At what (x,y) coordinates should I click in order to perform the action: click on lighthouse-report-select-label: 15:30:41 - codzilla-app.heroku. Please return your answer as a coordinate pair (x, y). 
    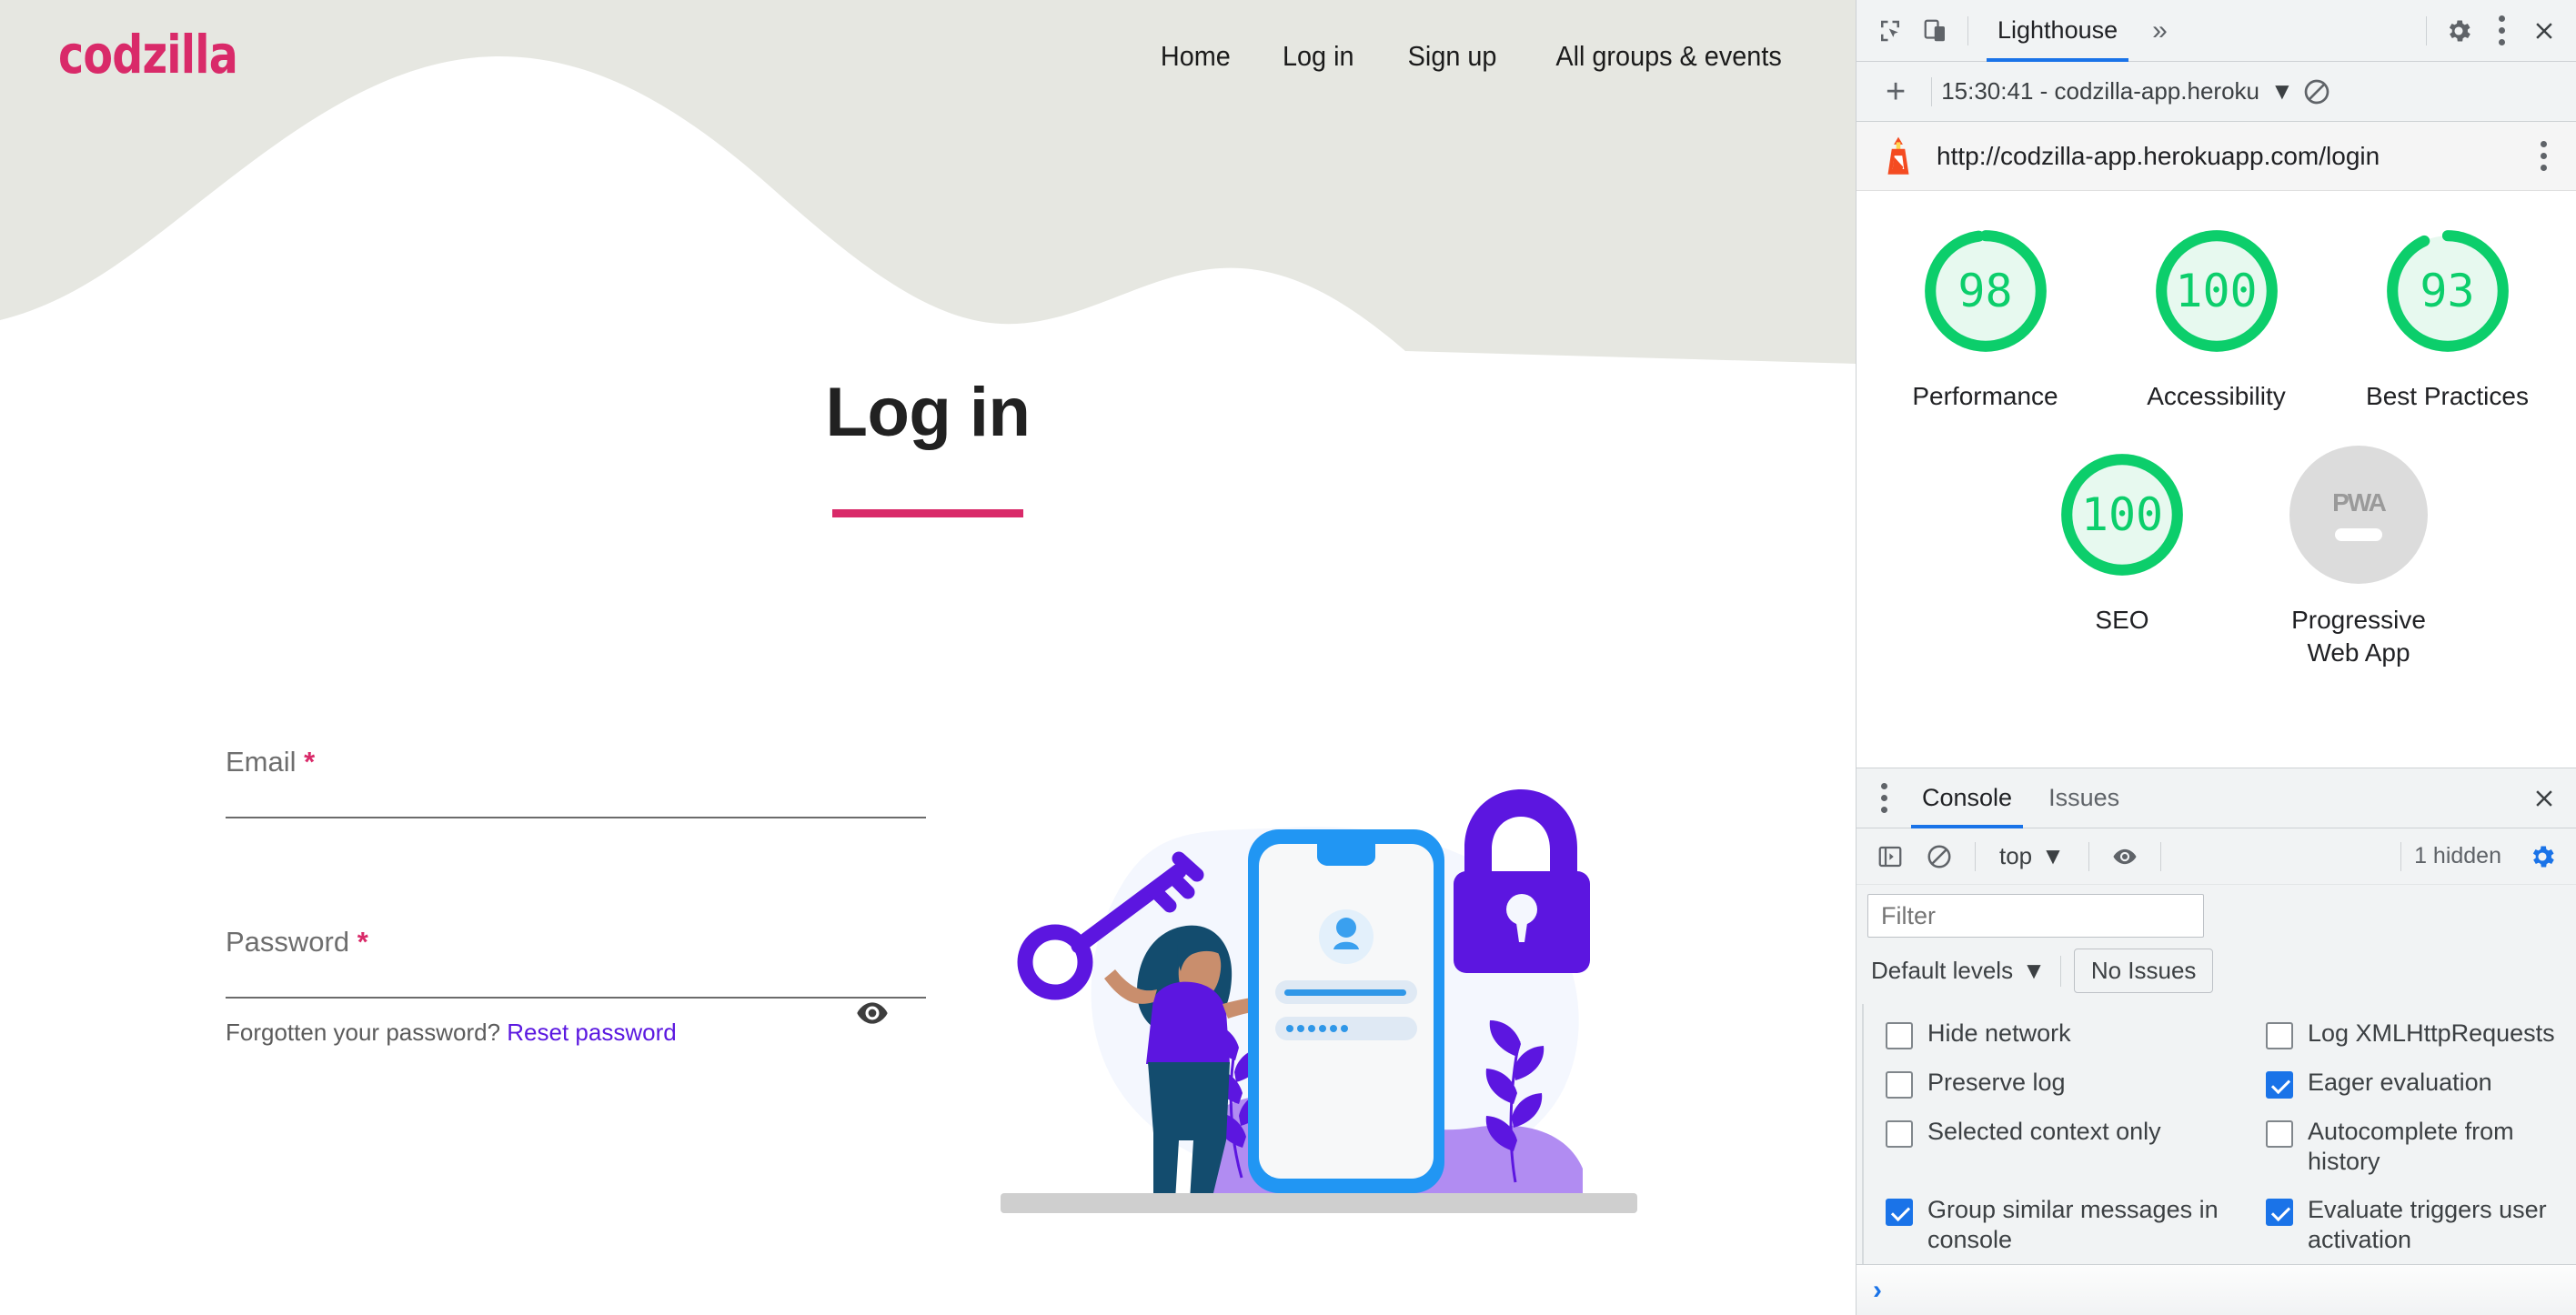
    Looking at the image, I should click on (2100, 91).